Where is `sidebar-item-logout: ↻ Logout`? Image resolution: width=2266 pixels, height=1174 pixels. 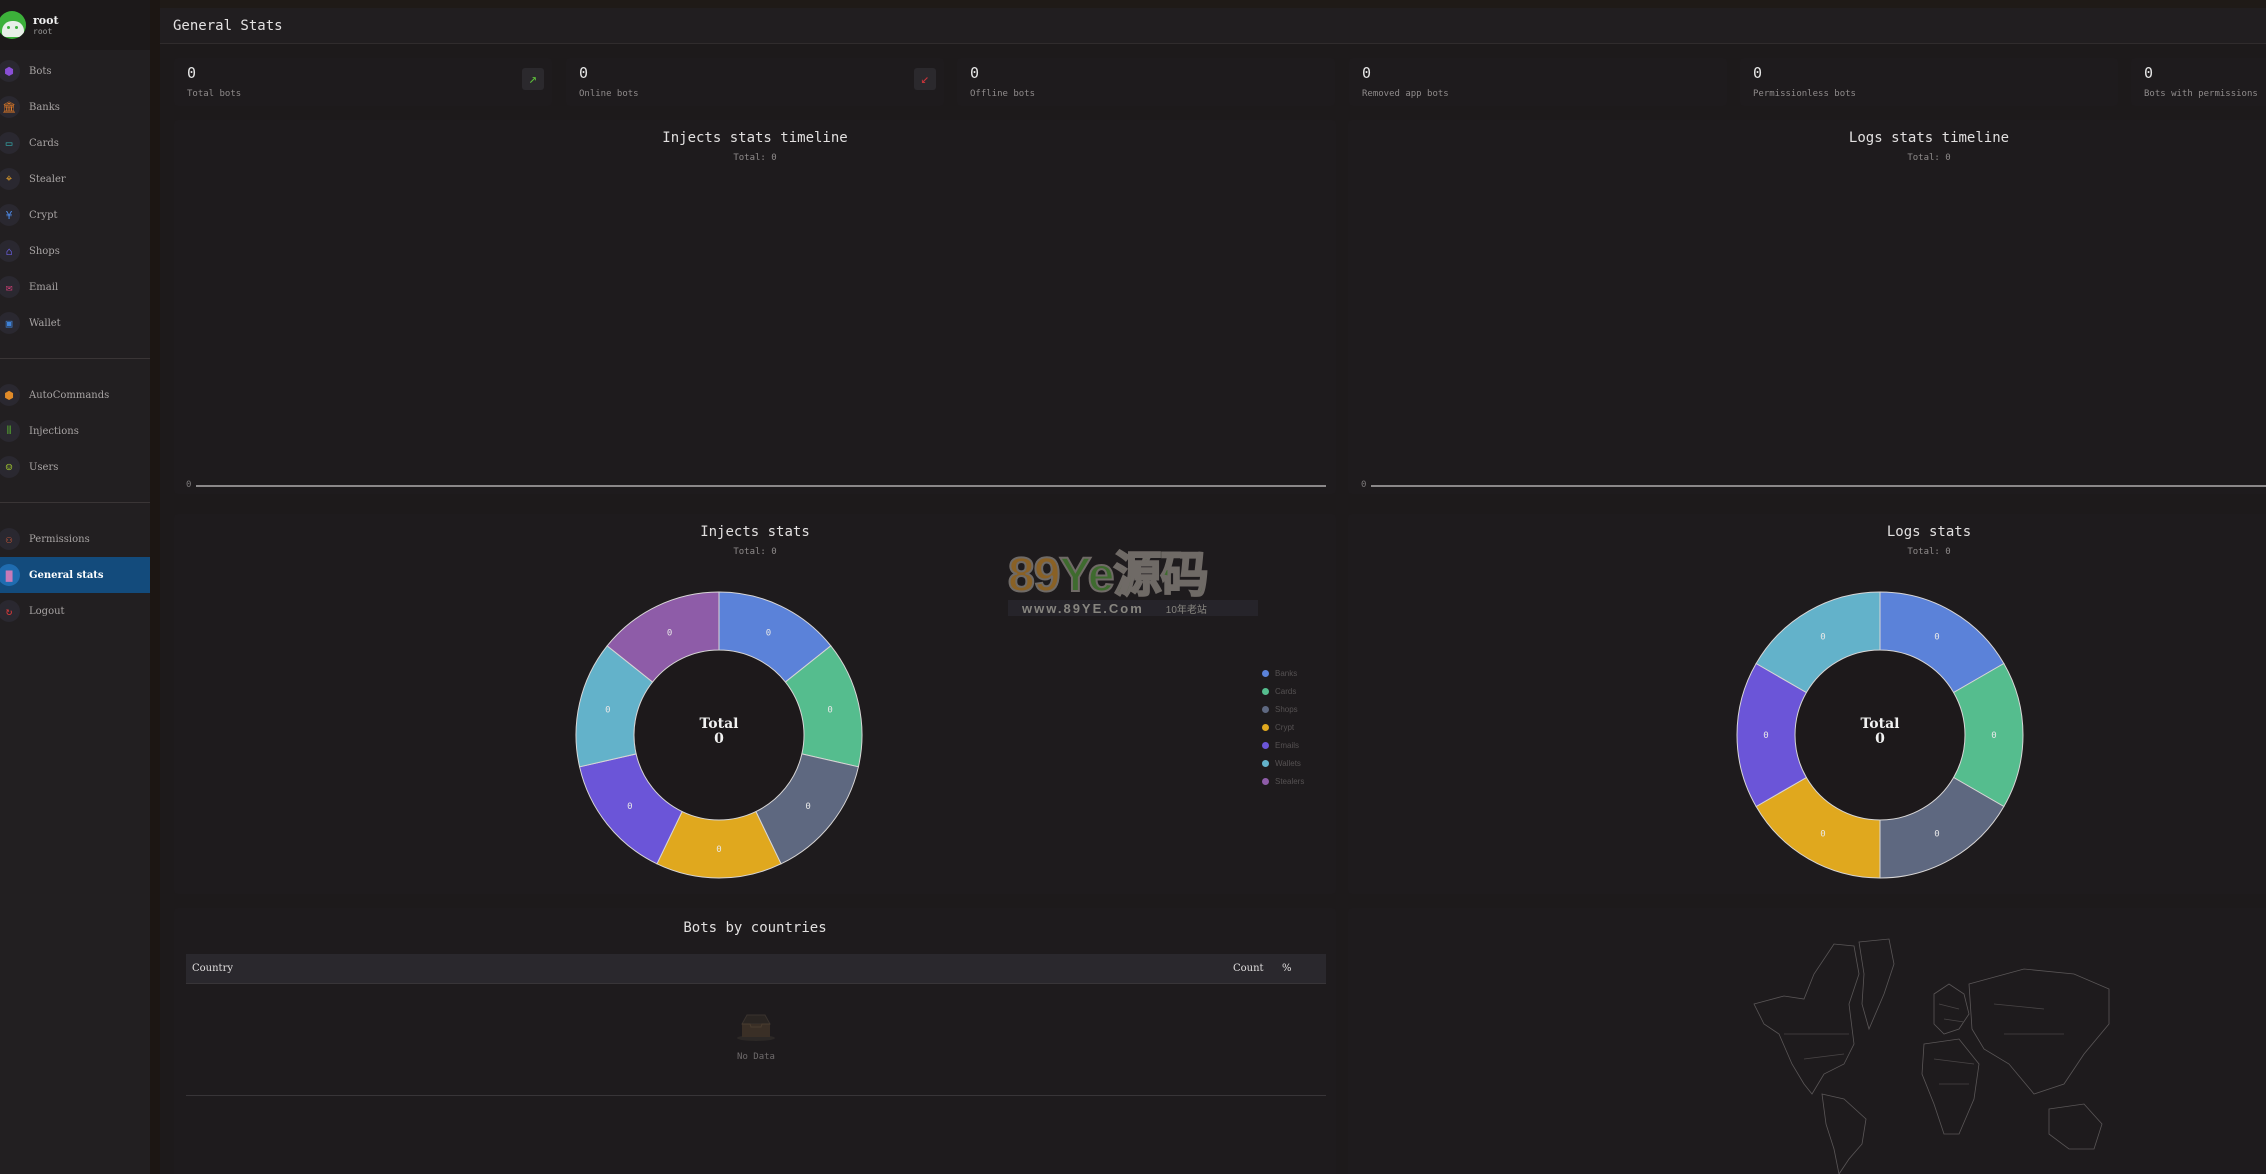 sidebar-item-logout: ↻ Logout is located at coordinates (75, 611).